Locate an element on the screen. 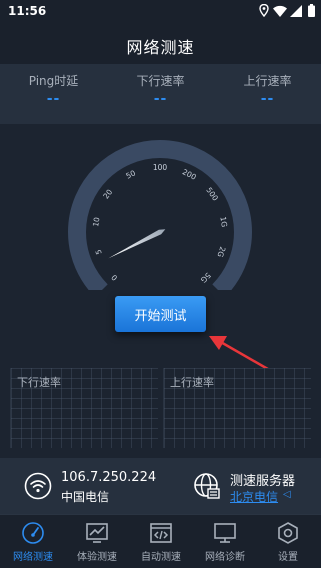  nav-label: 网络诊断 is located at coordinates (225, 557).